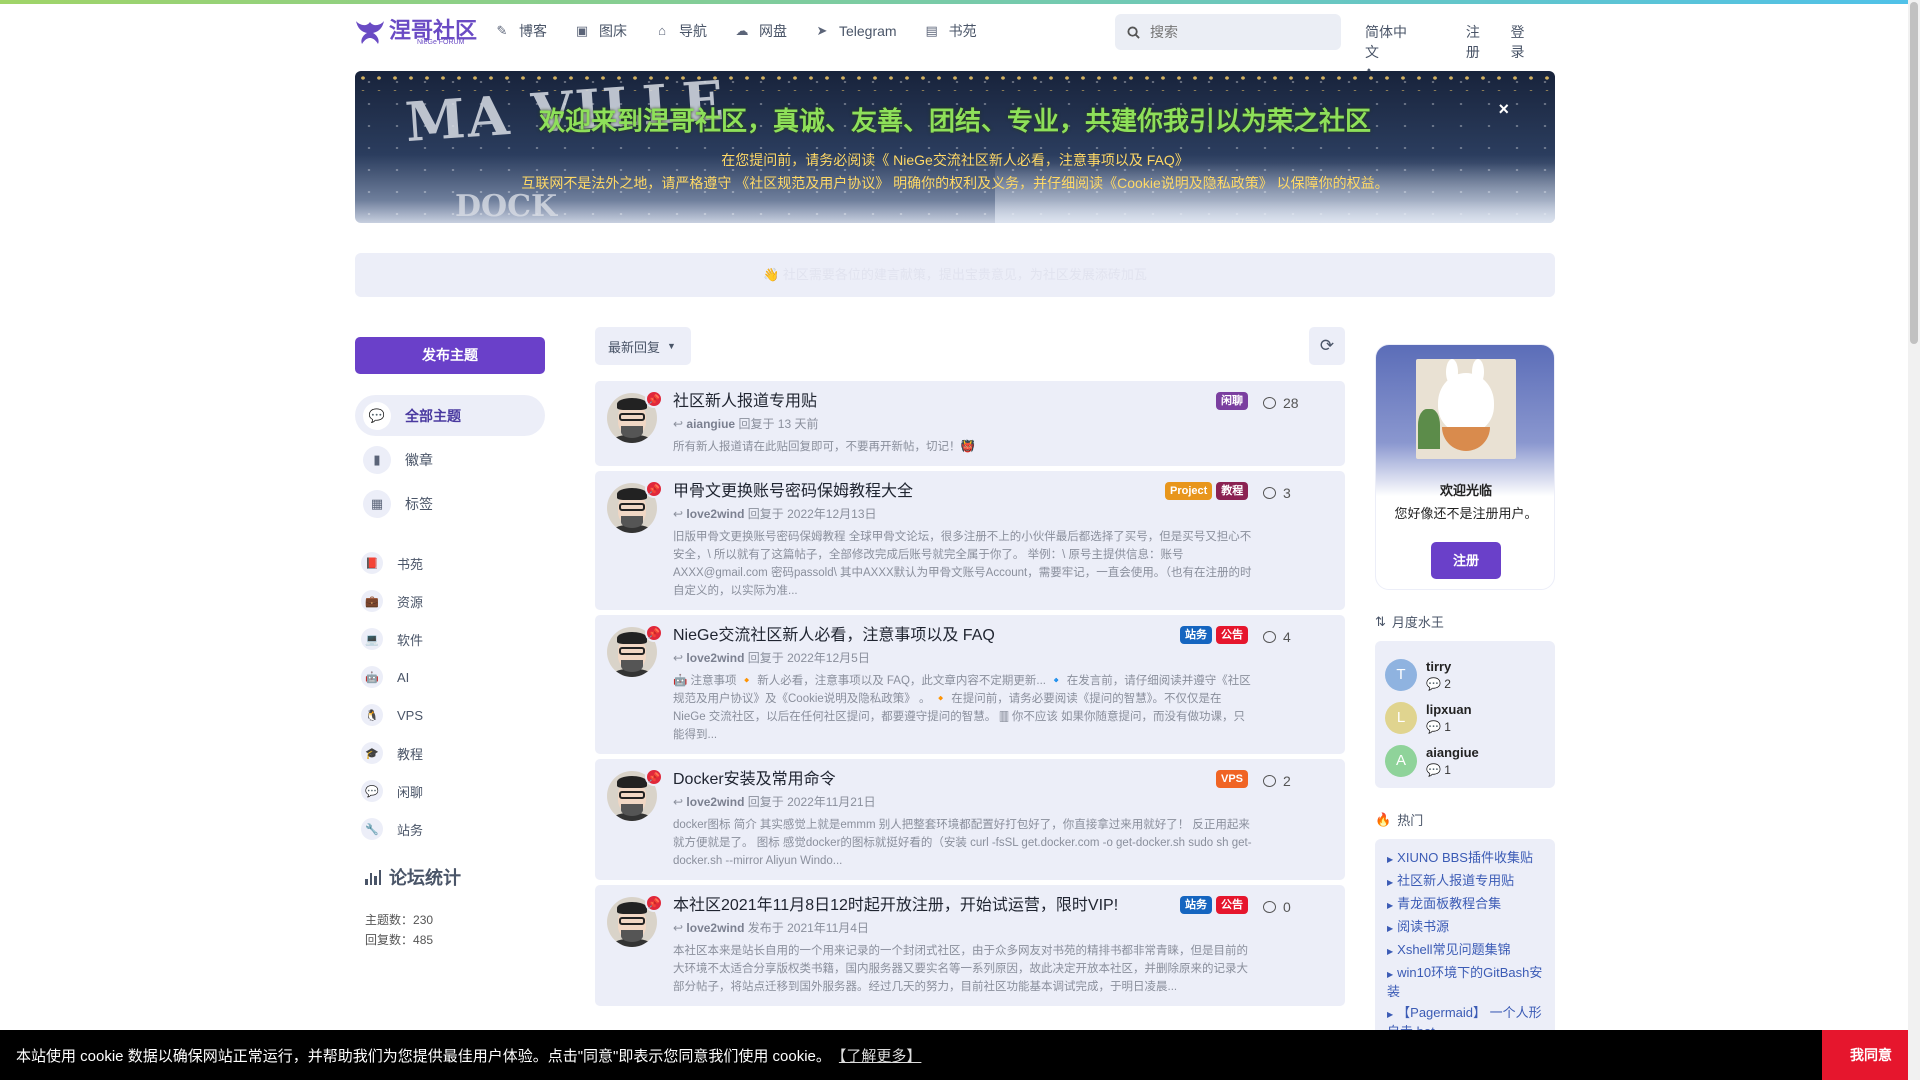 Image resolution: width=1920 pixels, height=1080 pixels. What do you see at coordinates (450, 459) in the screenshot?
I see `menu-badges: ▮ 徽章` at bounding box center [450, 459].